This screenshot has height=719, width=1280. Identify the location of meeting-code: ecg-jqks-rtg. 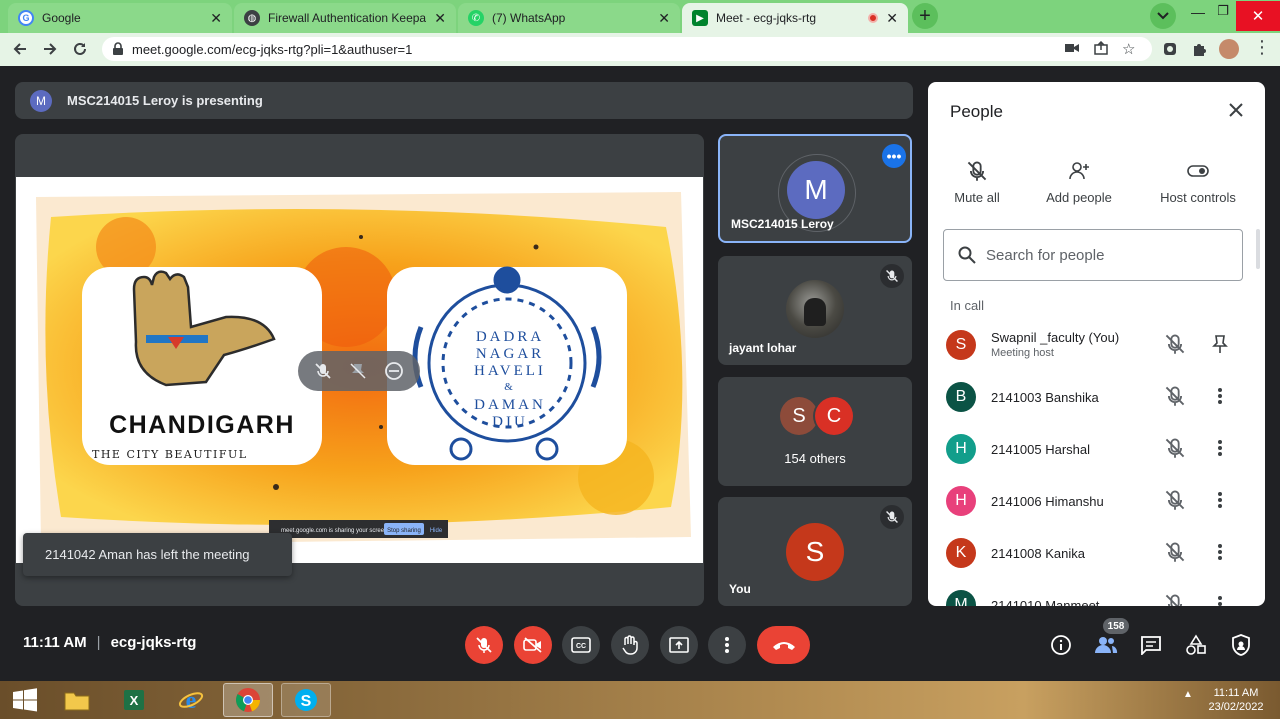
(154, 642).